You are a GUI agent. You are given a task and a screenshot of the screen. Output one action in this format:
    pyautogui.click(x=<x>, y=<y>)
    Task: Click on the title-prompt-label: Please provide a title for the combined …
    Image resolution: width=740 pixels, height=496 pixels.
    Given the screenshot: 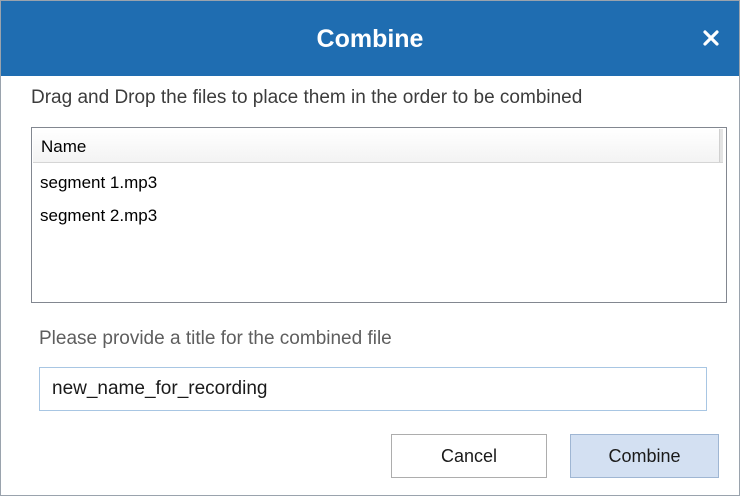 What is the action you would take?
    pyautogui.click(x=215, y=338)
    